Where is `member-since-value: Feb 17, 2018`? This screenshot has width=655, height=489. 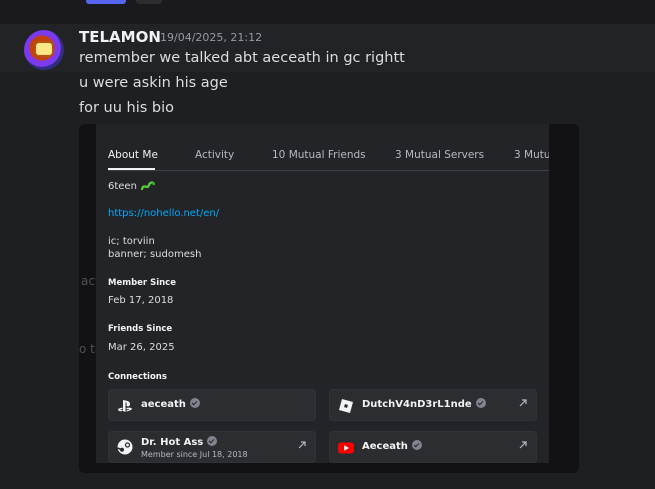
member-since-value: Feb 17, 2018 is located at coordinates (141, 300).